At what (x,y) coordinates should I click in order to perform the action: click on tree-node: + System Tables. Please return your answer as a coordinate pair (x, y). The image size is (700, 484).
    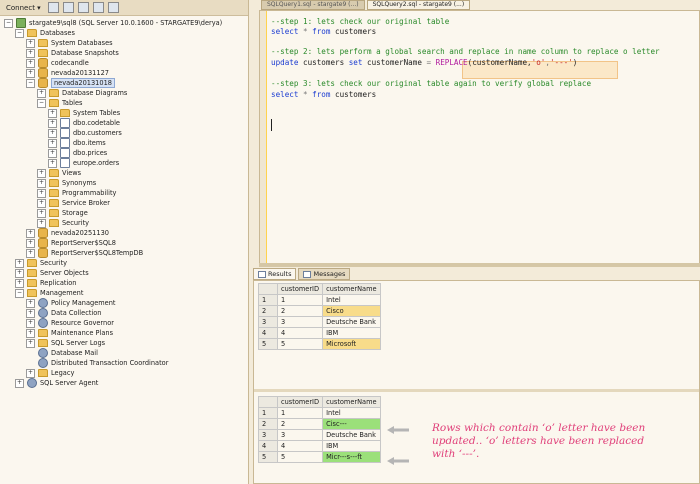
    Looking at the image, I should click on (84, 113).